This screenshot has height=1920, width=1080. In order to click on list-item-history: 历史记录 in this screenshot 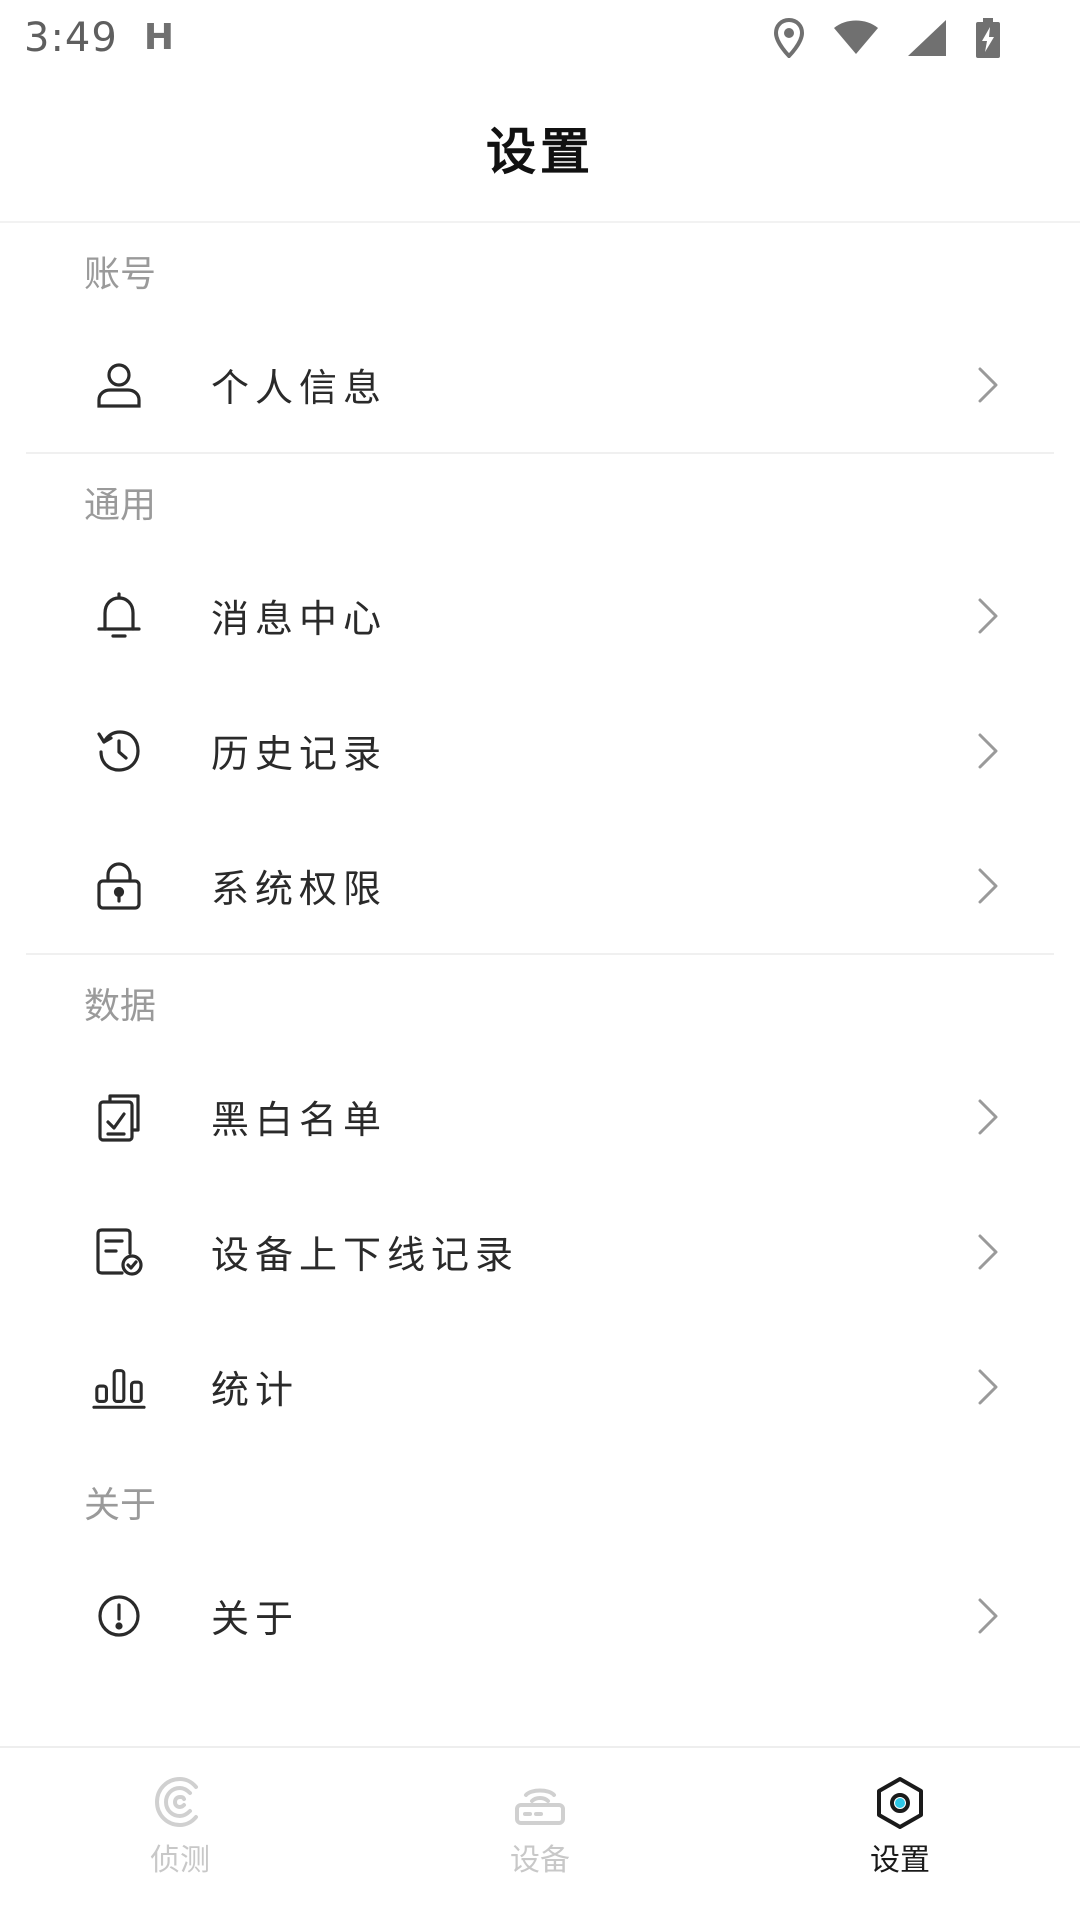, I will do `click(540, 750)`.